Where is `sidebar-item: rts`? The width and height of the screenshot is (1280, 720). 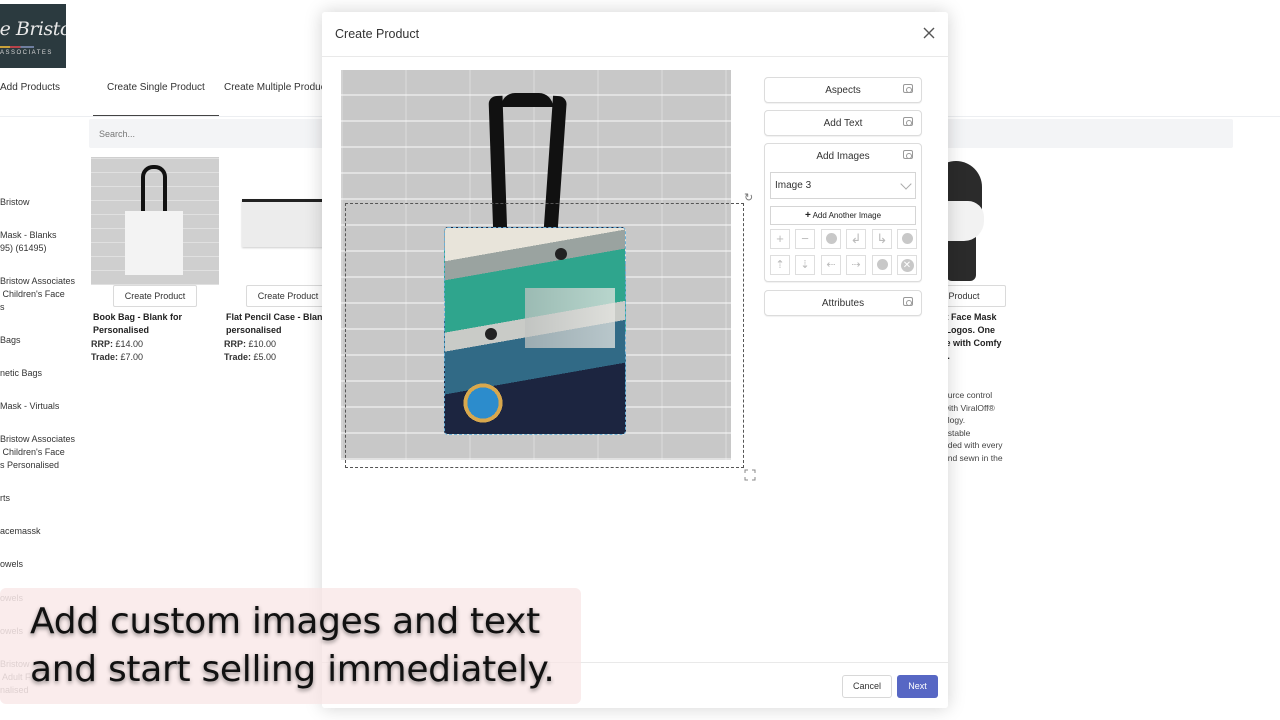 sidebar-item: rts is located at coordinates (5, 498).